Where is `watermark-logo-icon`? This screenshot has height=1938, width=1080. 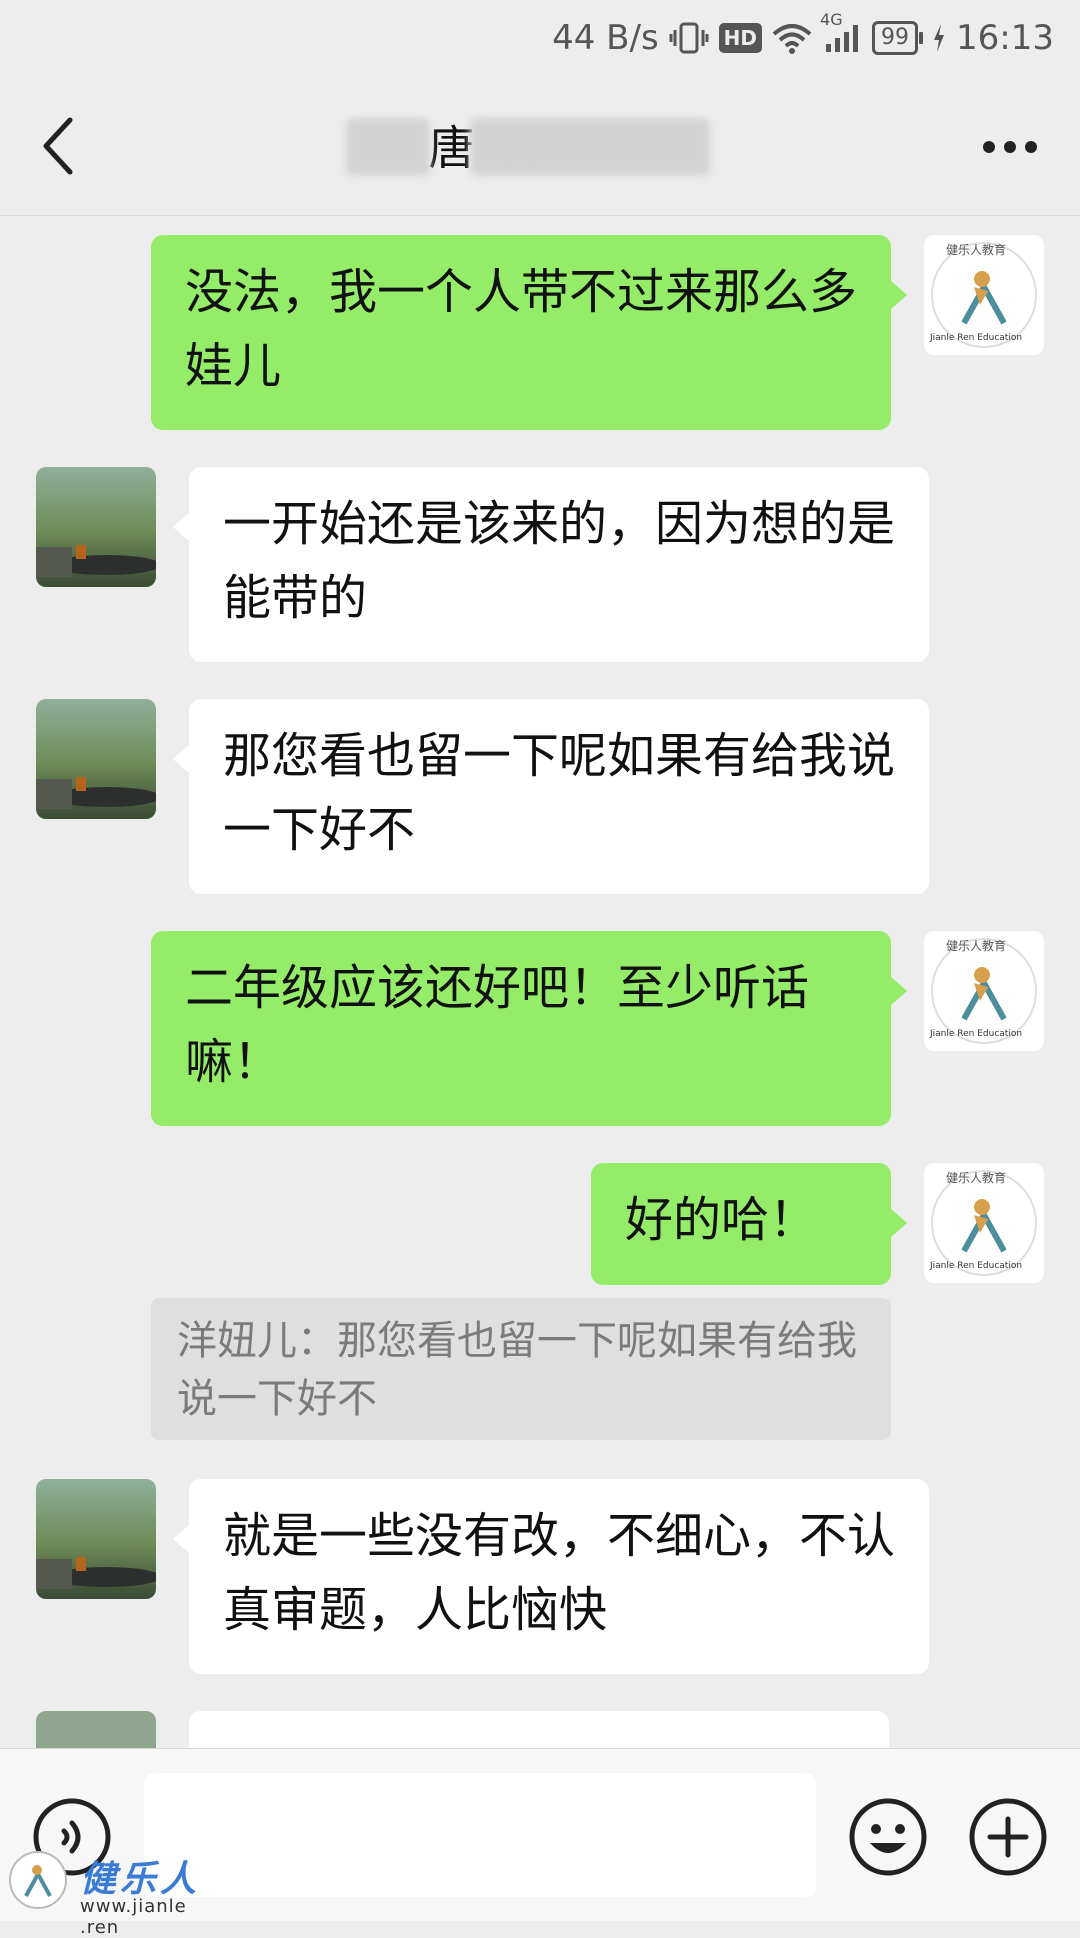
watermark-logo-icon is located at coordinates (38, 1880).